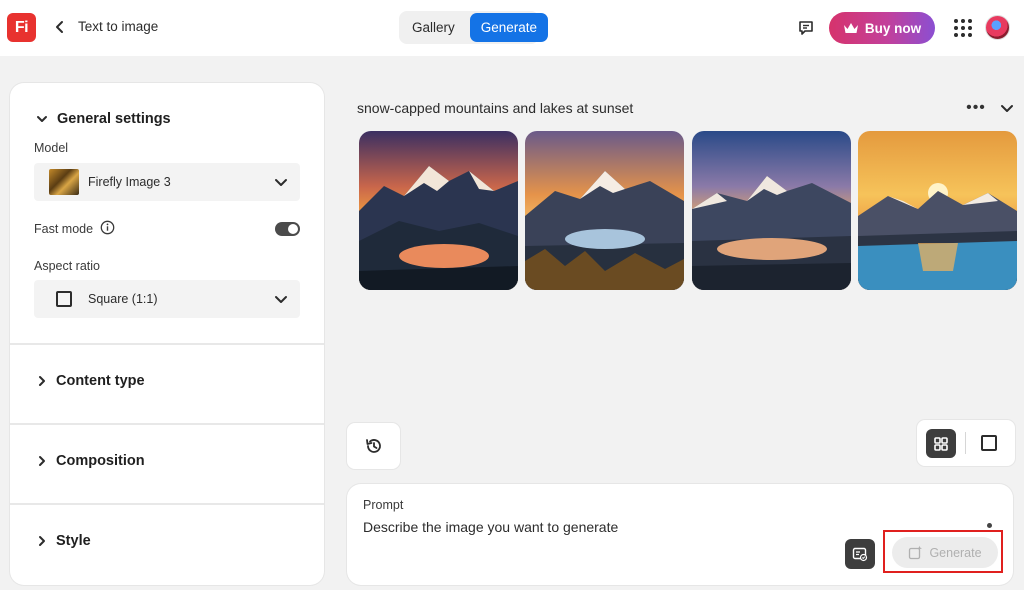  Describe the element at coordinates (806, 28) in the screenshot. I see `feedback-icon` at that location.